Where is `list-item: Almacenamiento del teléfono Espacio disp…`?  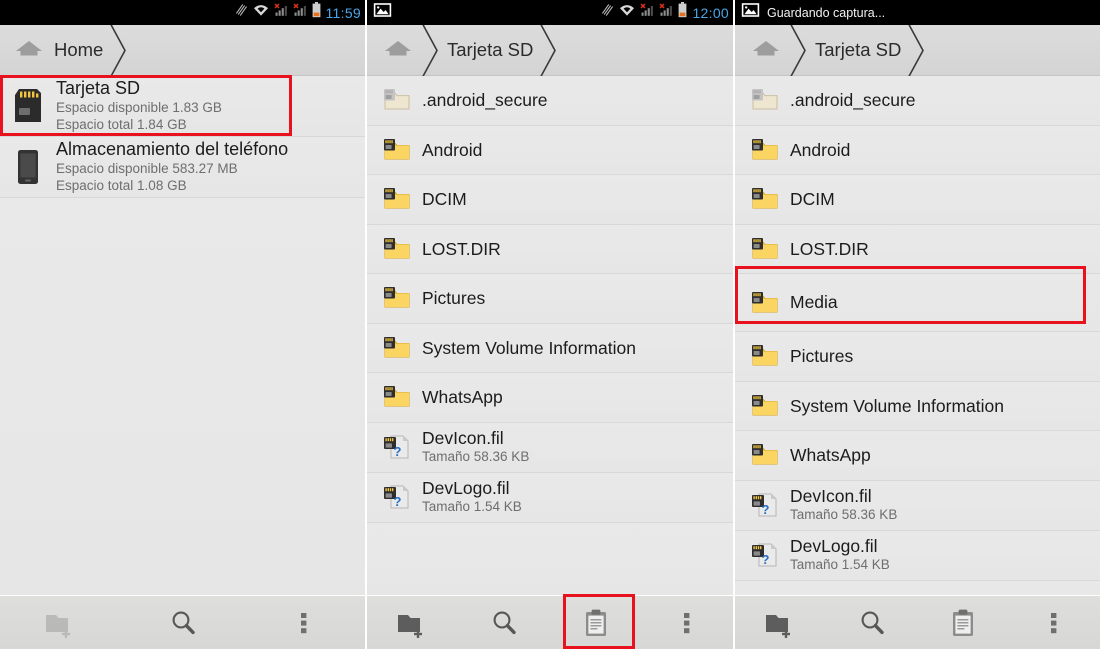
list-item: Almacenamiento del teléfono Espacio disp… is located at coordinates (182, 167).